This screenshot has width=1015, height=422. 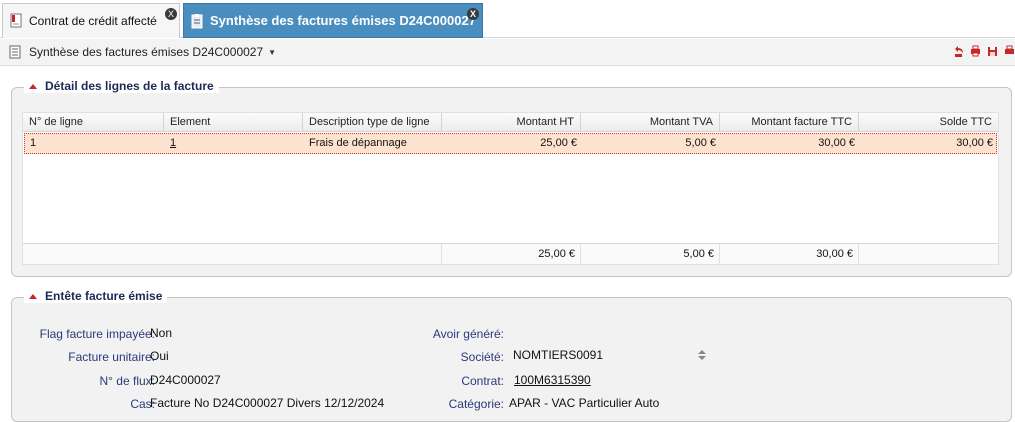 What do you see at coordinates (984, 51) in the screenshot?
I see `toolbar-actions` at bounding box center [984, 51].